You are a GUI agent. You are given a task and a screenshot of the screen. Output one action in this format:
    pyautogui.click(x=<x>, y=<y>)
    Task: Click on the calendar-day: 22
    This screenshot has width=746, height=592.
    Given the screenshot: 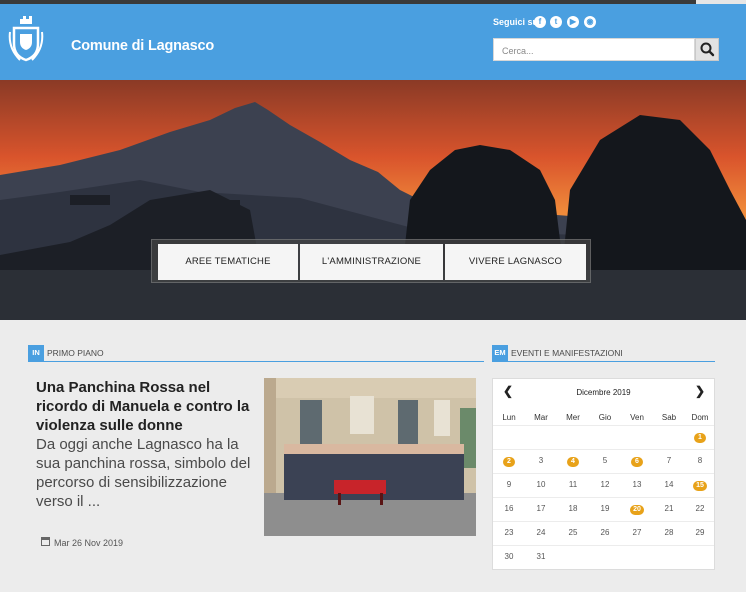 What is the action you would take?
    pyautogui.click(x=700, y=509)
    